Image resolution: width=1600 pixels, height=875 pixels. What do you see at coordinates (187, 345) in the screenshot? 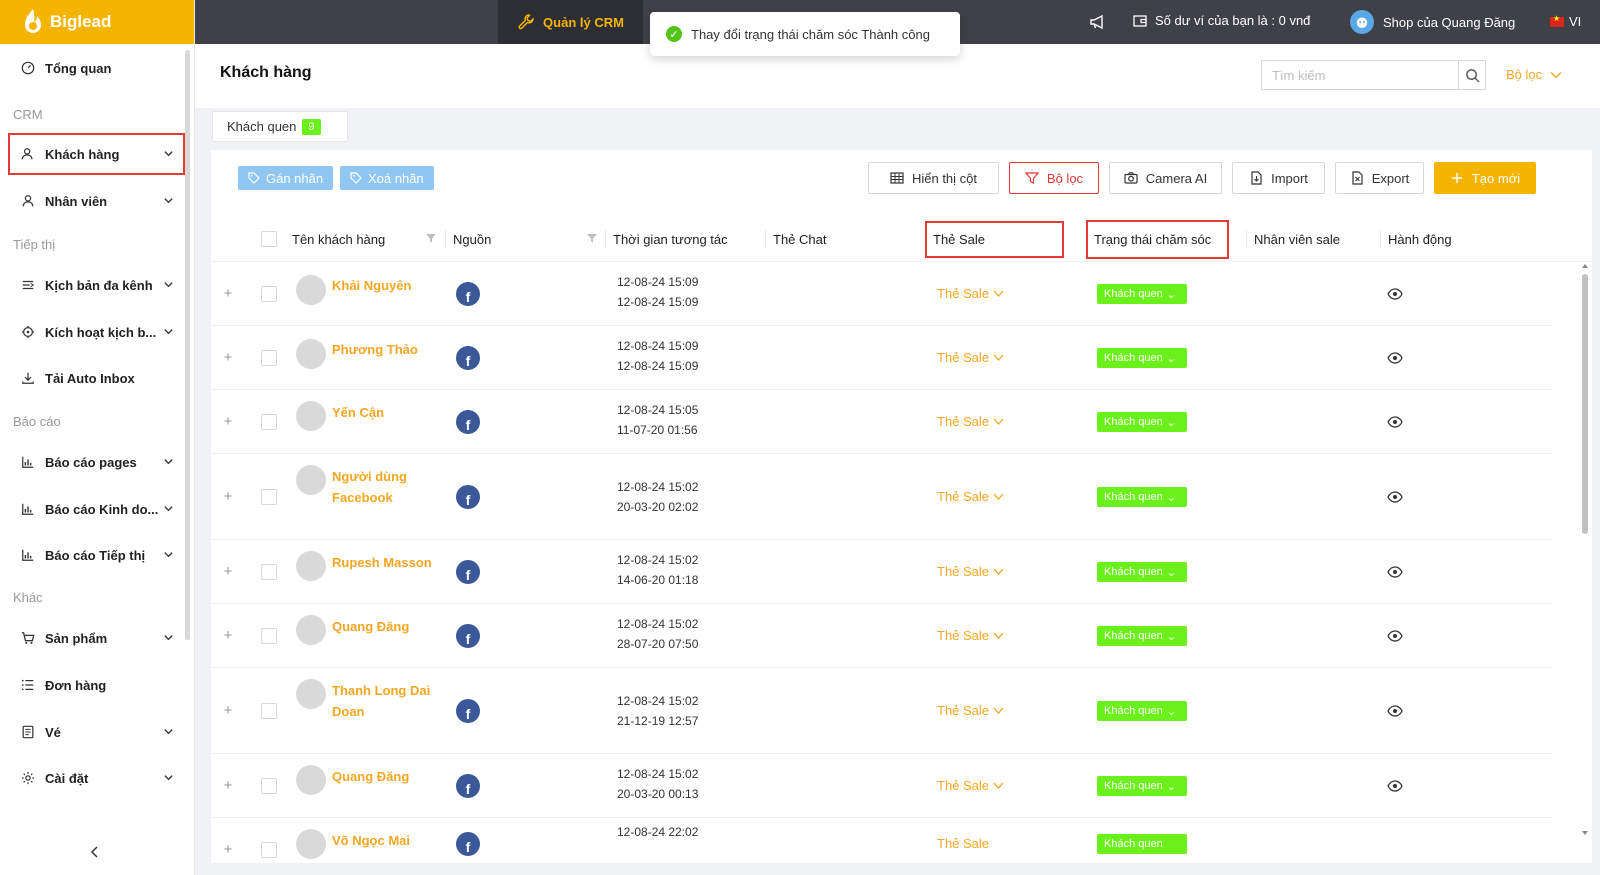
I see `sidebar-scrollbar` at bounding box center [187, 345].